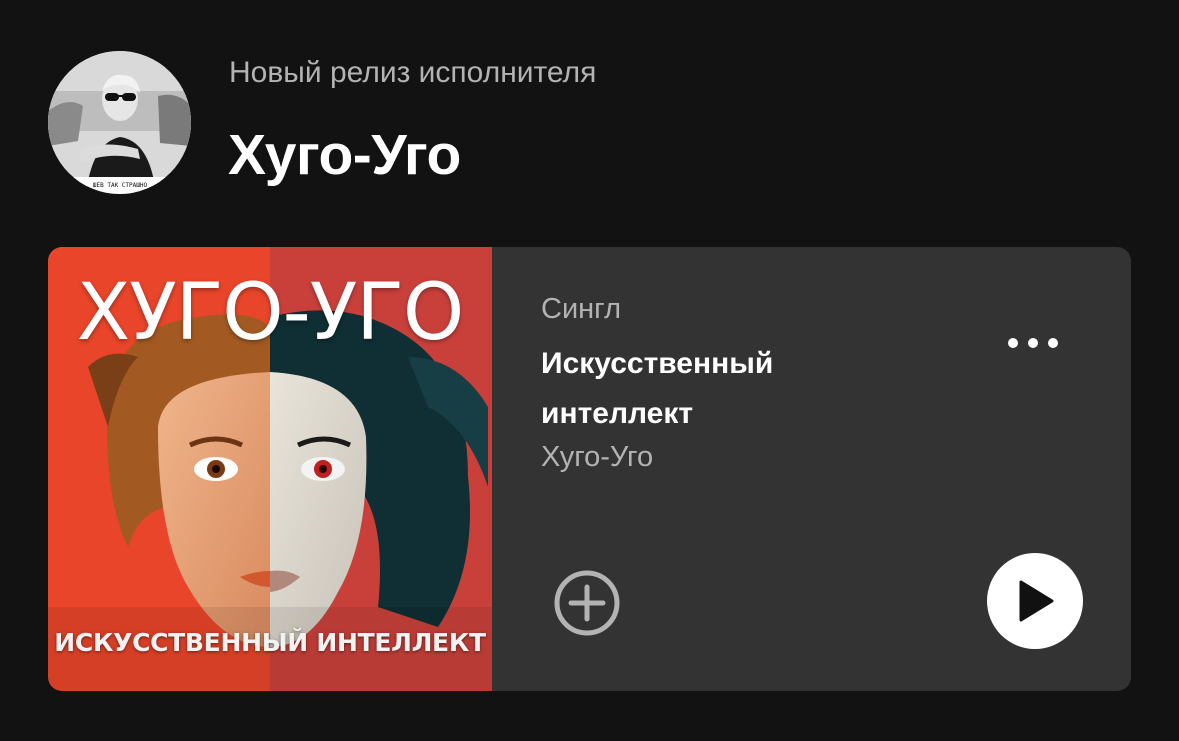  Describe the element at coordinates (581, 309) in the screenshot. I see `release-type: Сингл` at that location.